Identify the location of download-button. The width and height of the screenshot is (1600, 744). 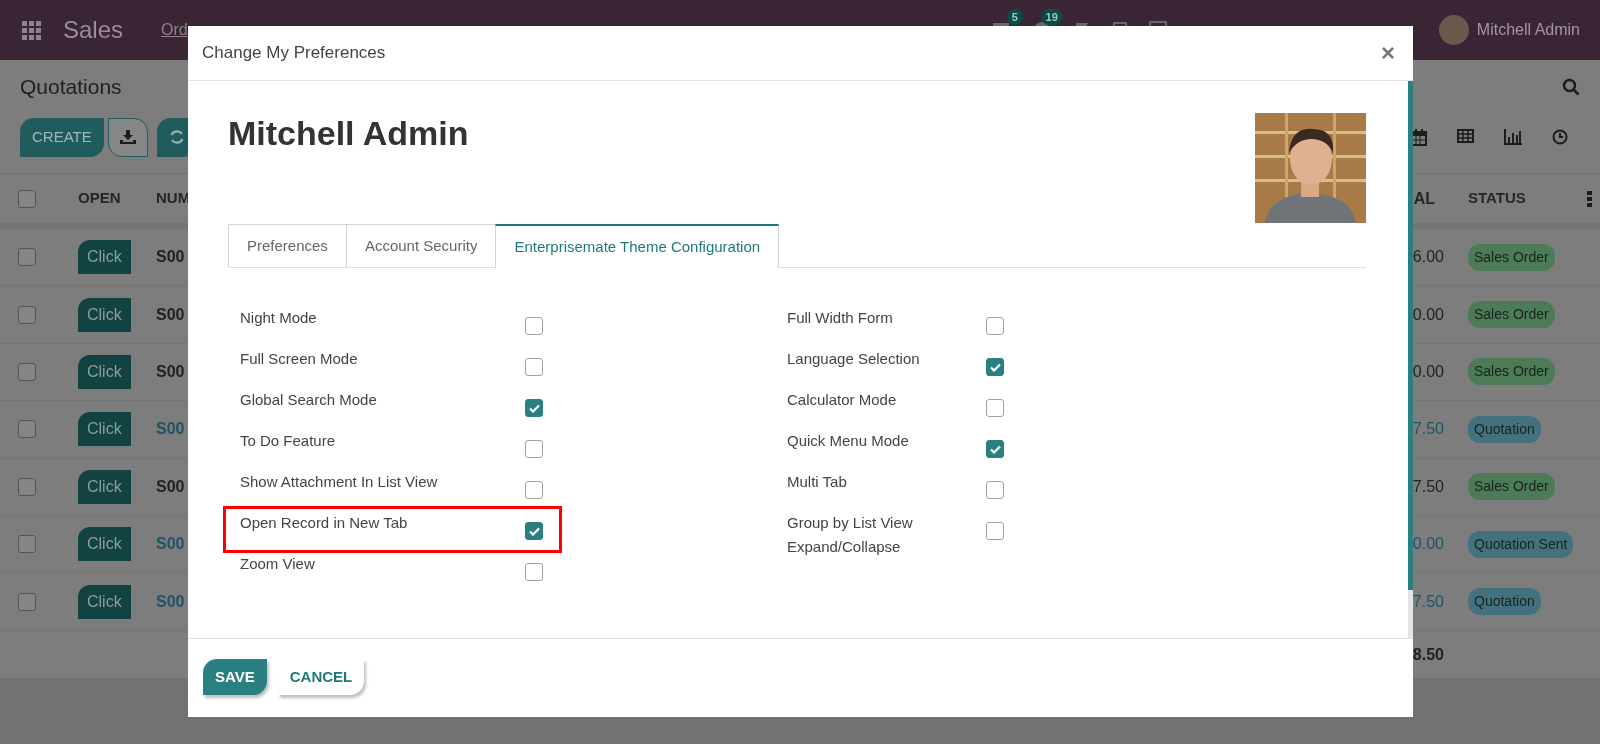
(127, 137).